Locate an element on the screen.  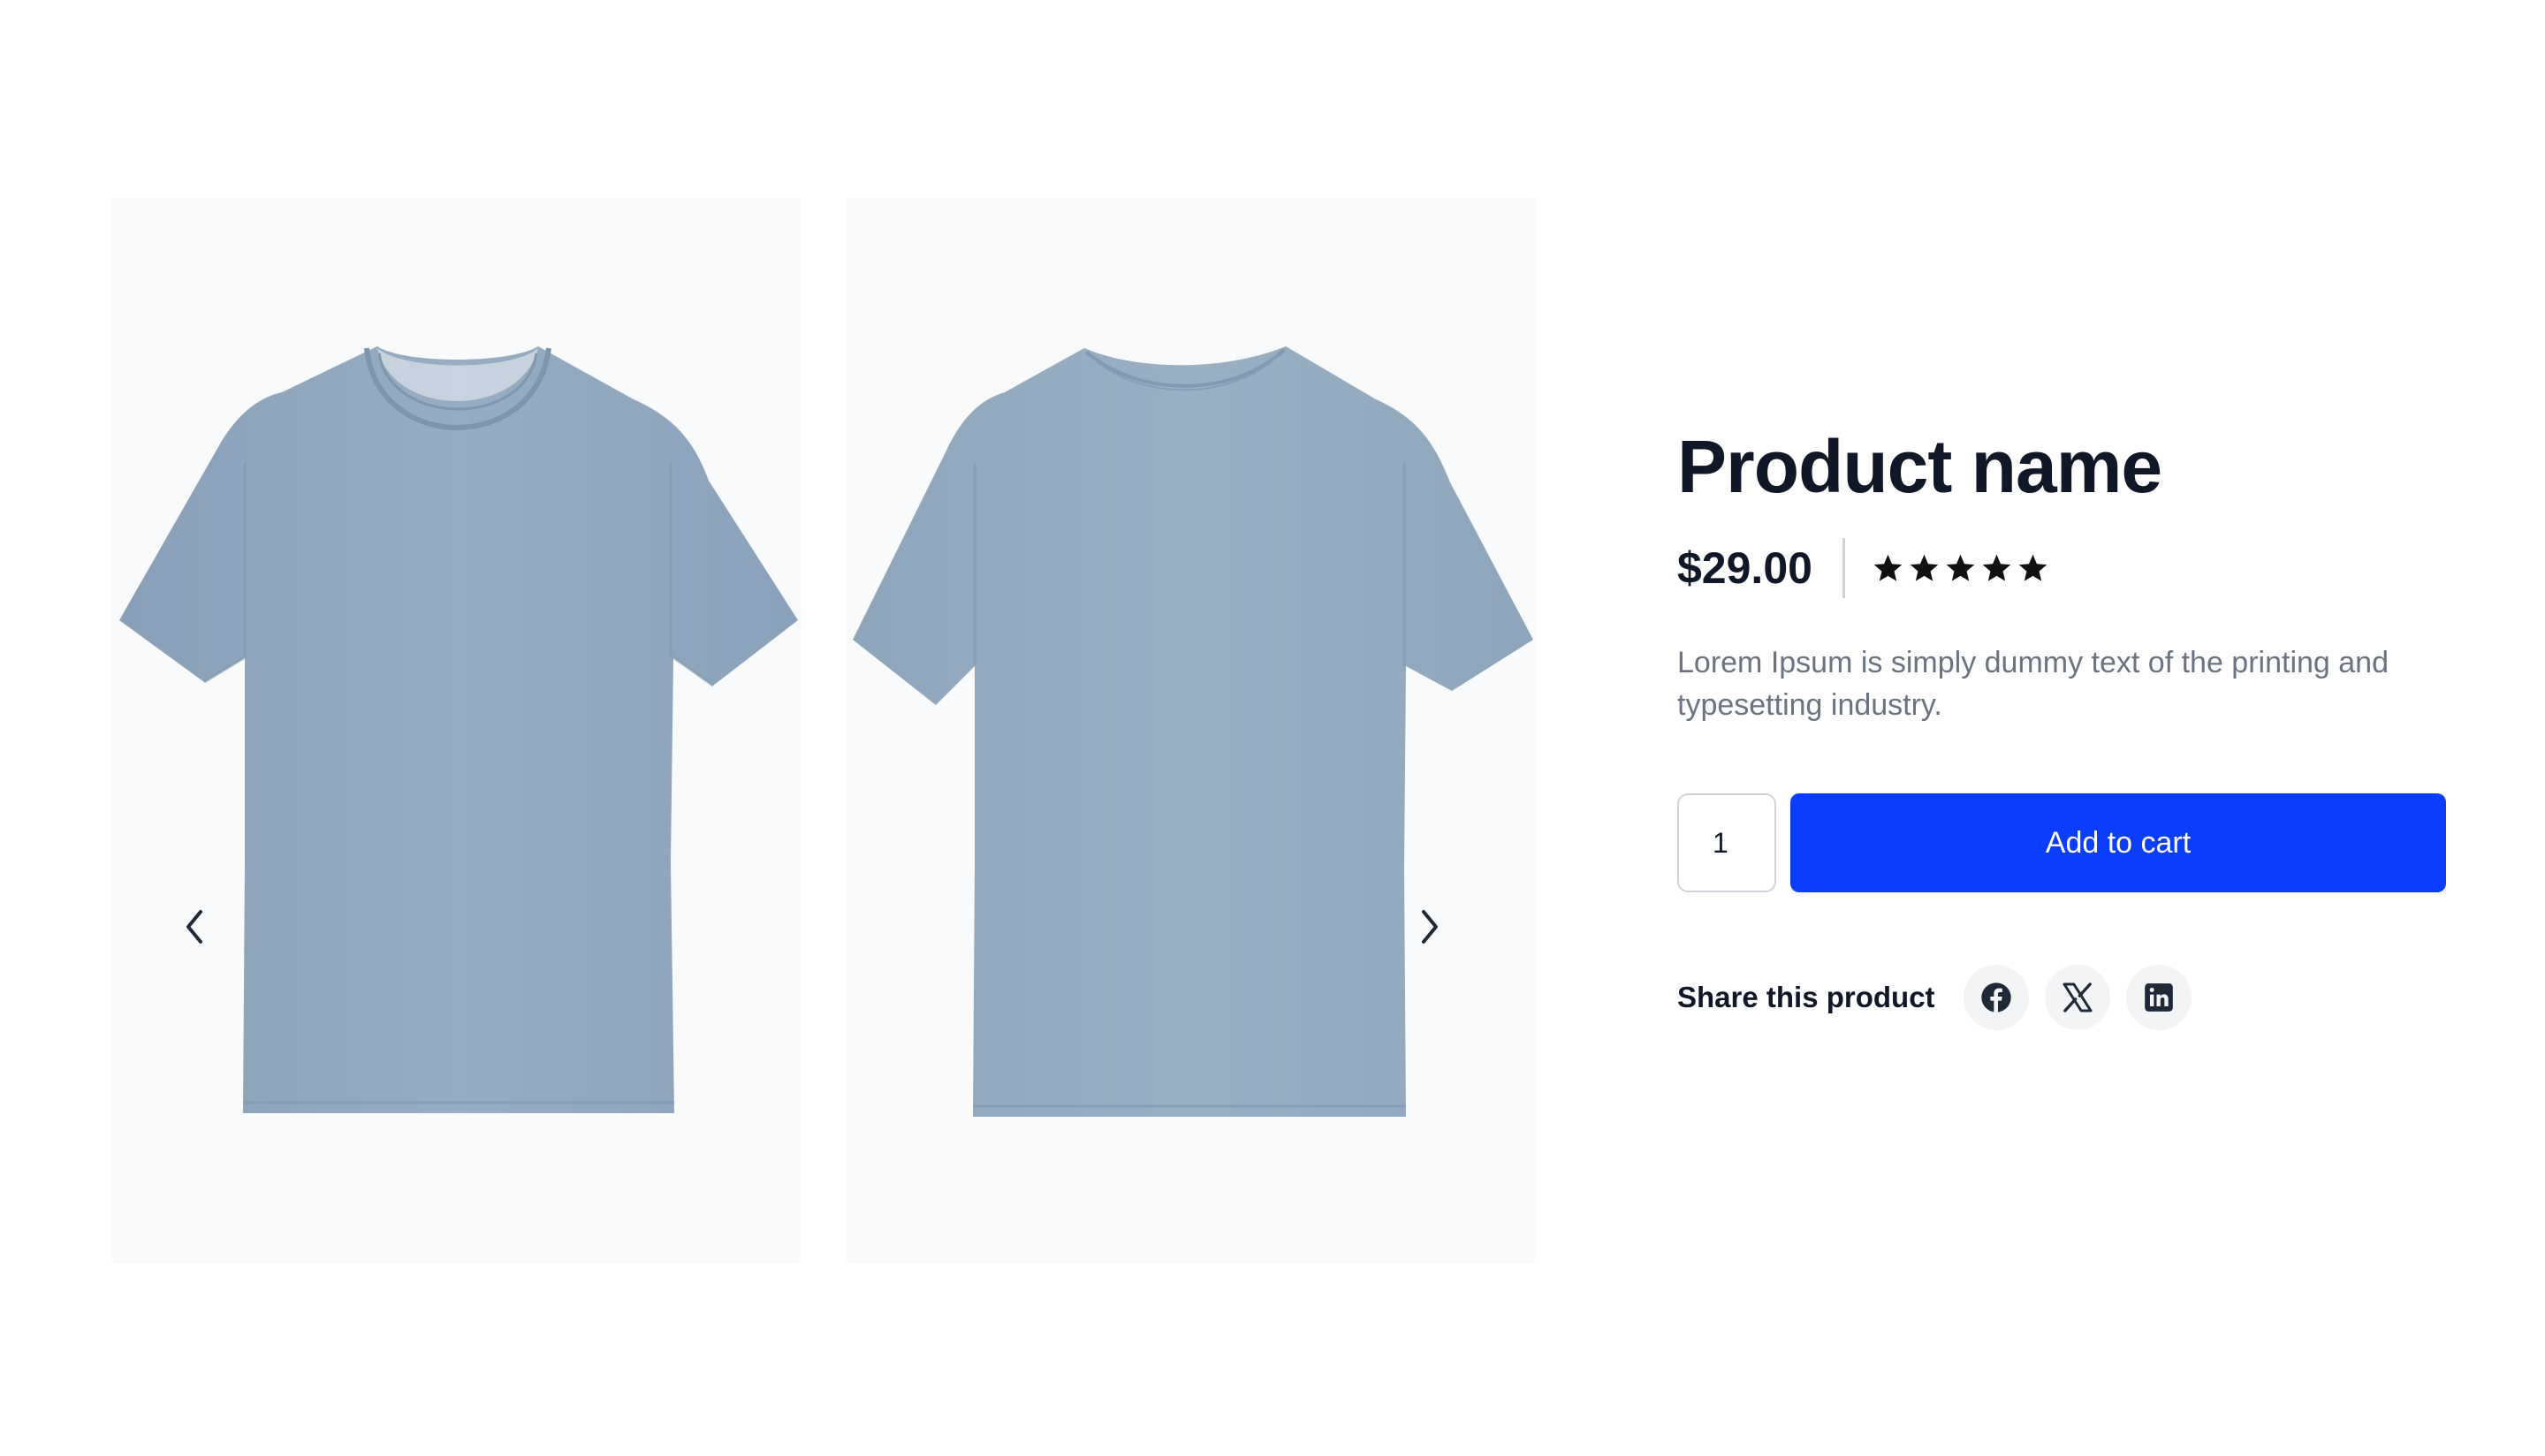
linkedin-icon is located at coordinates (2158, 997).